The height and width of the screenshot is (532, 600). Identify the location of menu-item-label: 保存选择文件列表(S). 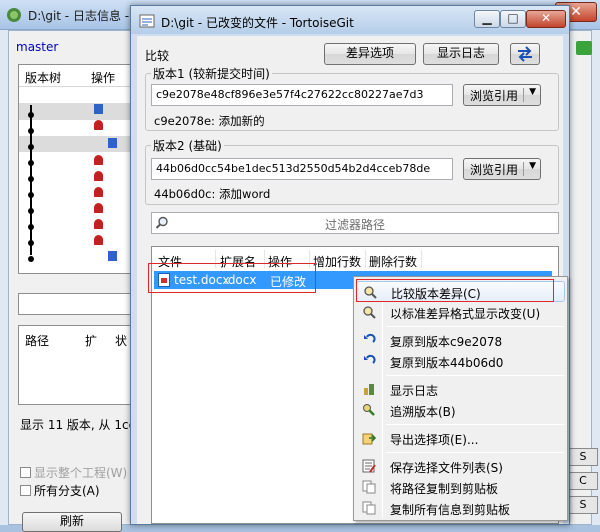
(446, 468).